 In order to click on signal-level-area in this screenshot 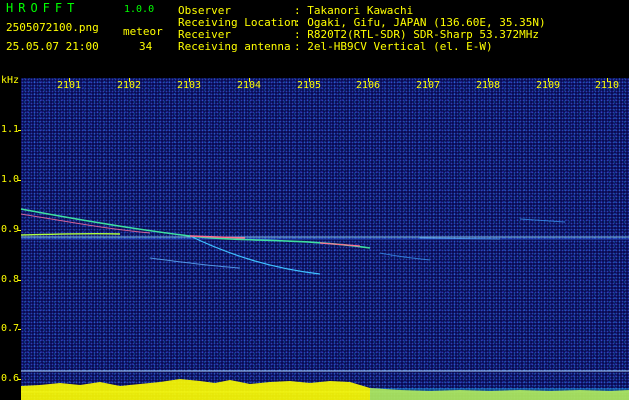, I will do `click(499, 394)`.